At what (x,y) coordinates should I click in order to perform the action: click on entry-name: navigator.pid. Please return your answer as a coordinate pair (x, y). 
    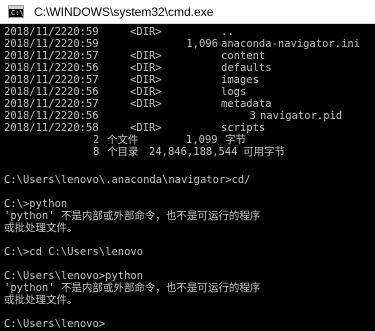
    Looking at the image, I should click on (301, 116).